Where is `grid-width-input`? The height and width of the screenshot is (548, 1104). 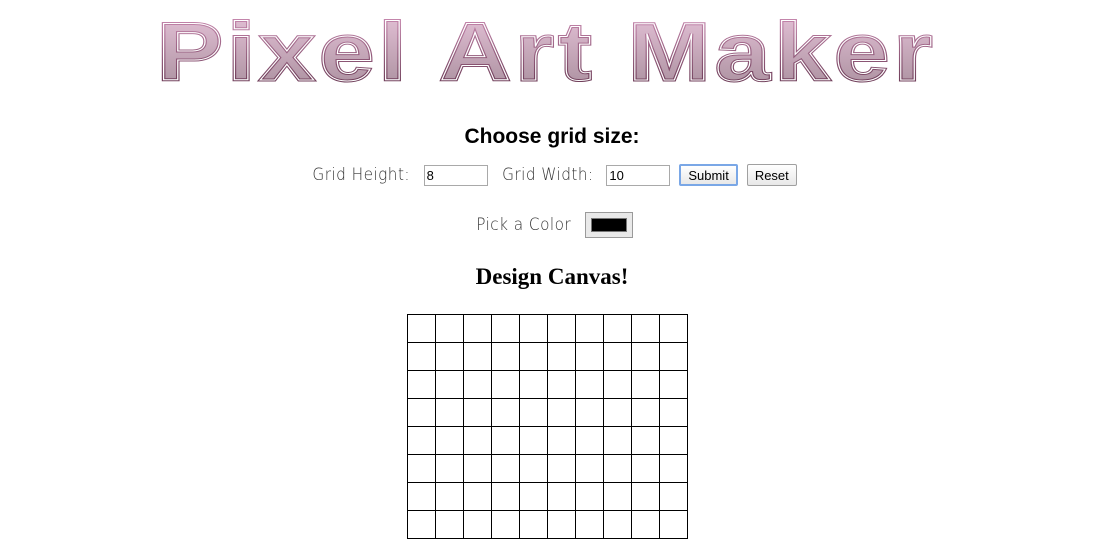 grid-width-input is located at coordinates (638, 175).